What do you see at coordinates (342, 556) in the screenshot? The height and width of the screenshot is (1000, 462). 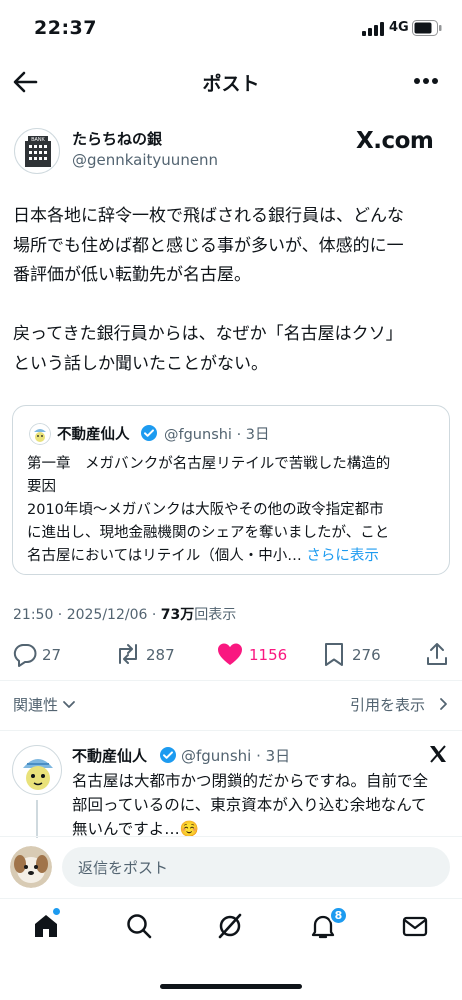 I see `show-more-link: さらに表示` at bounding box center [342, 556].